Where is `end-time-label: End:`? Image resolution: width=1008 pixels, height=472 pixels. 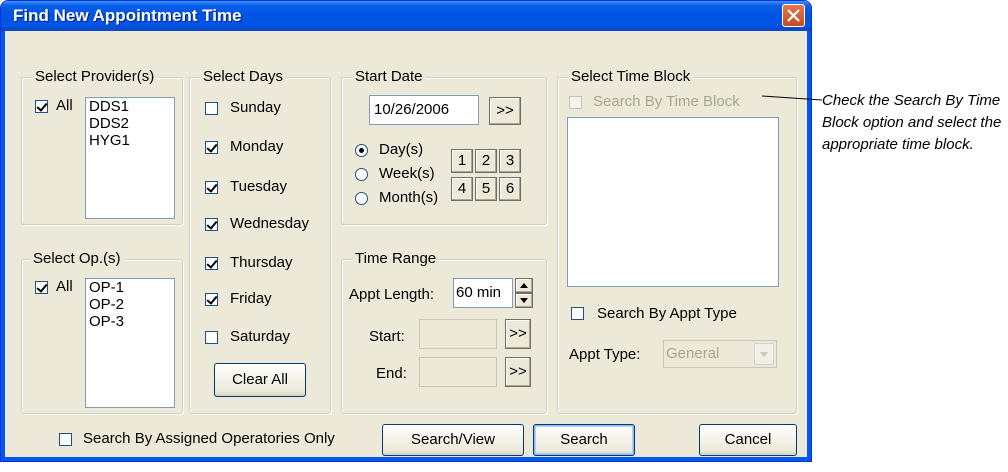
end-time-label: End: is located at coordinates (391, 373).